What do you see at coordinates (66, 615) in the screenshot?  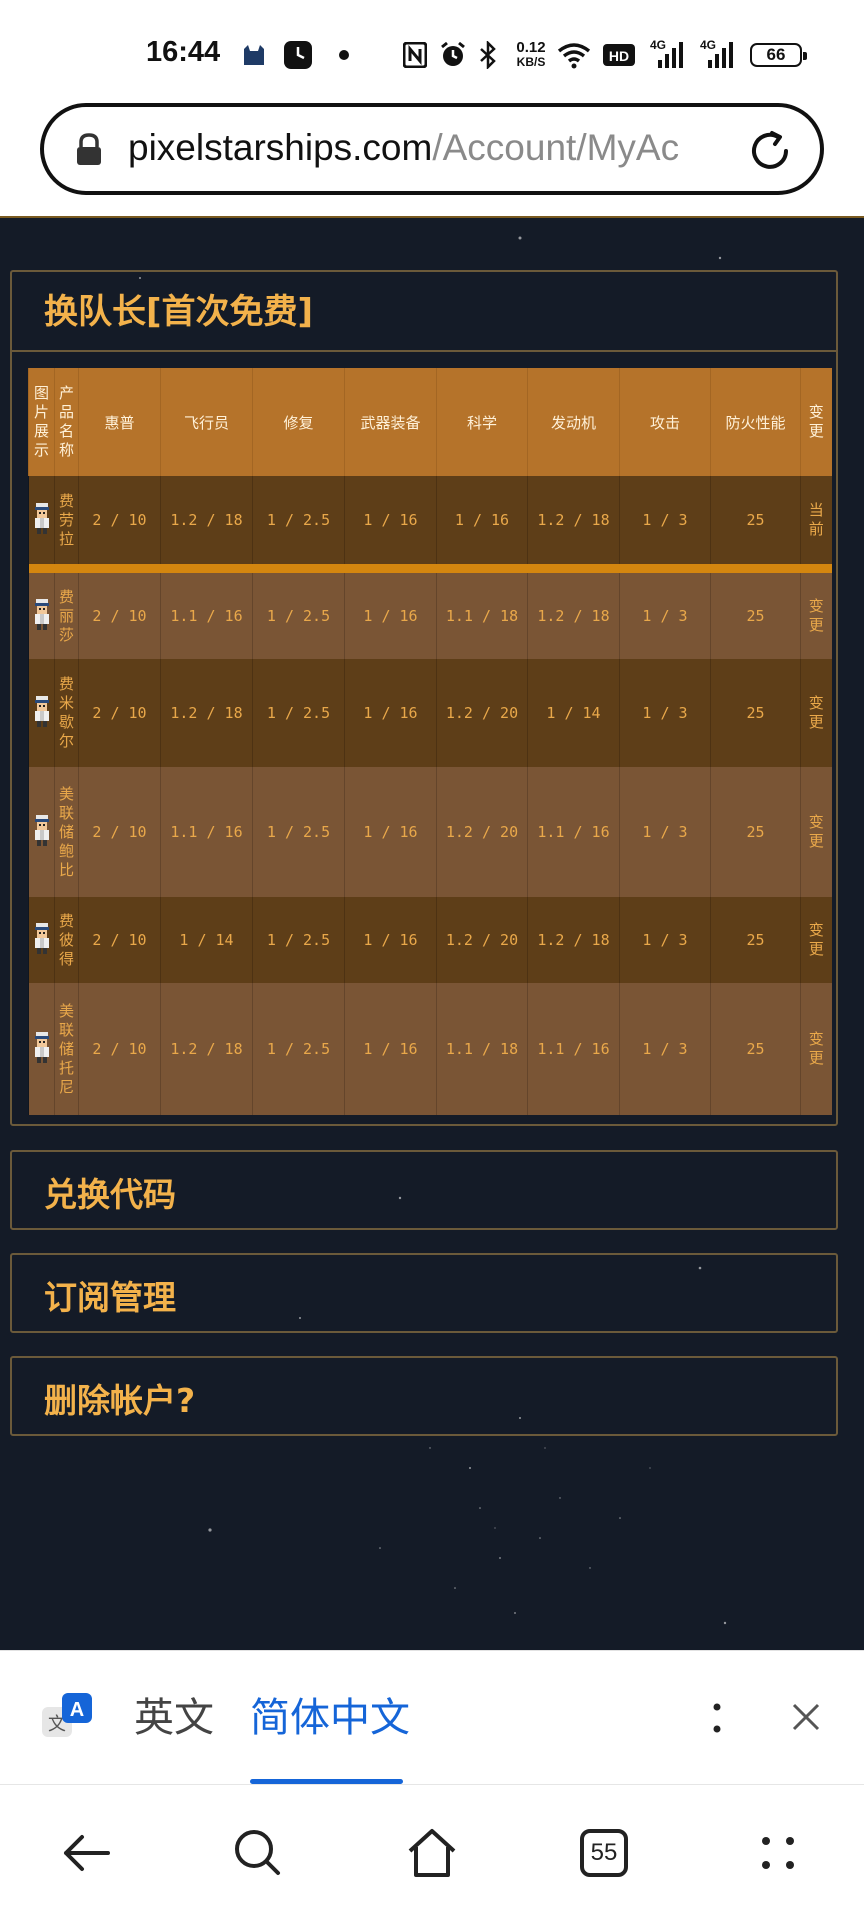 I see `leader-name: 费丽莎` at bounding box center [66, 615].